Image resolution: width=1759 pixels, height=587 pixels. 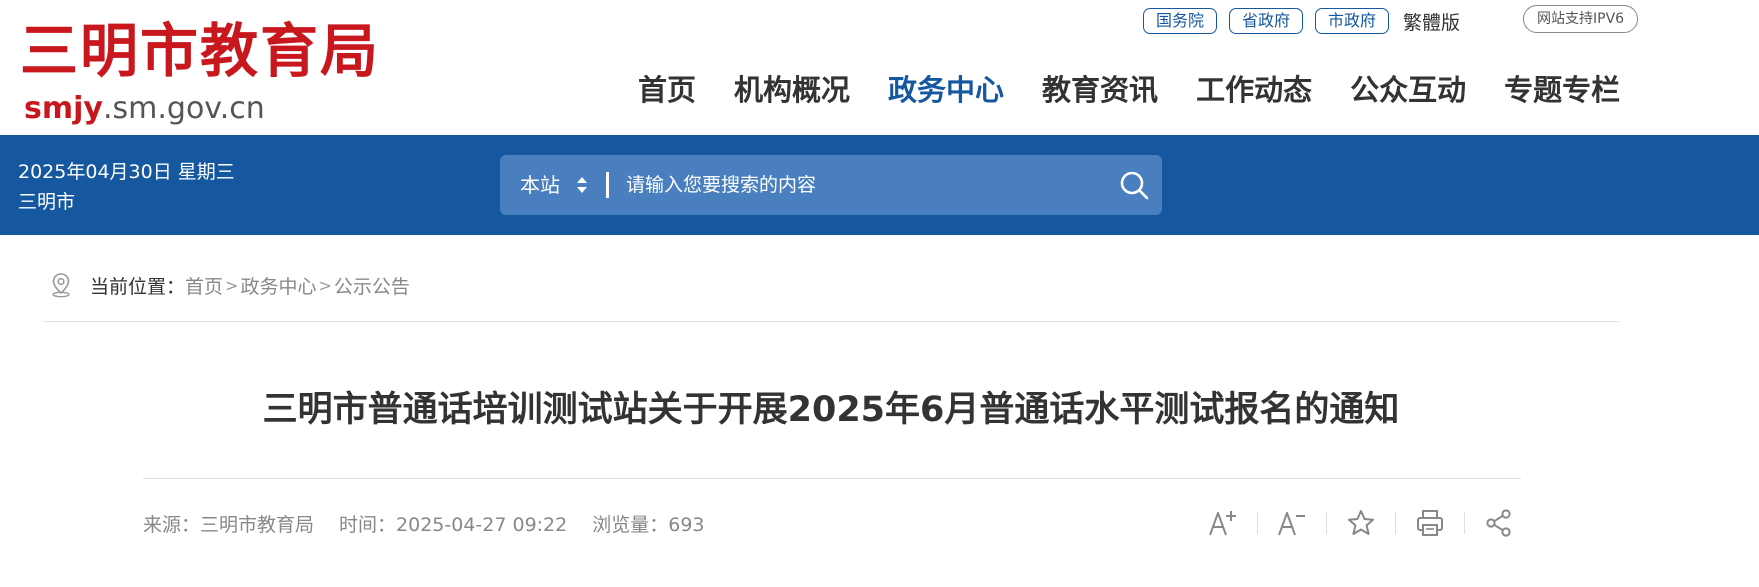 What do you see at coordinates (846, 185) in the screenshot?
I see `search-input` at bounding box center [846, 185].